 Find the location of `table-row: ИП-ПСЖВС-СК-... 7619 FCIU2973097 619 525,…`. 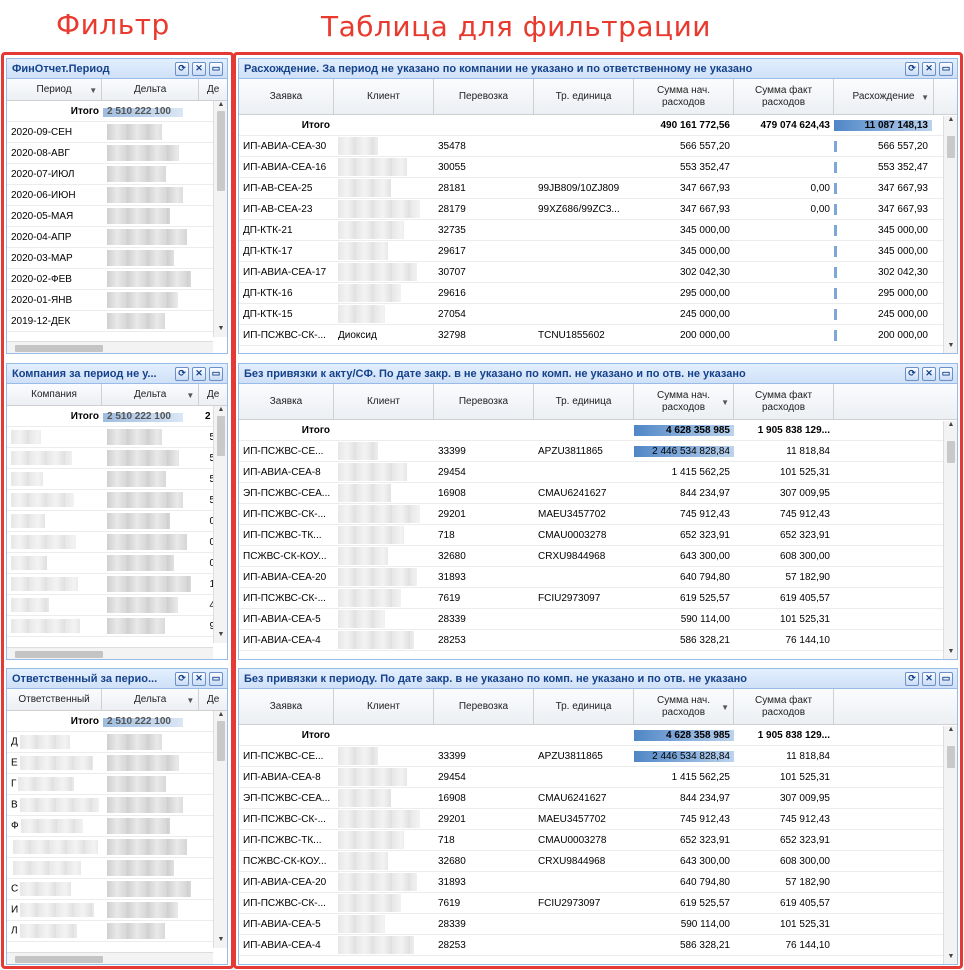

table-row: ИП-ПСЖВС-СК-... 7619 FCIU2973097 619 525,… is located at coordinates (598, 903).